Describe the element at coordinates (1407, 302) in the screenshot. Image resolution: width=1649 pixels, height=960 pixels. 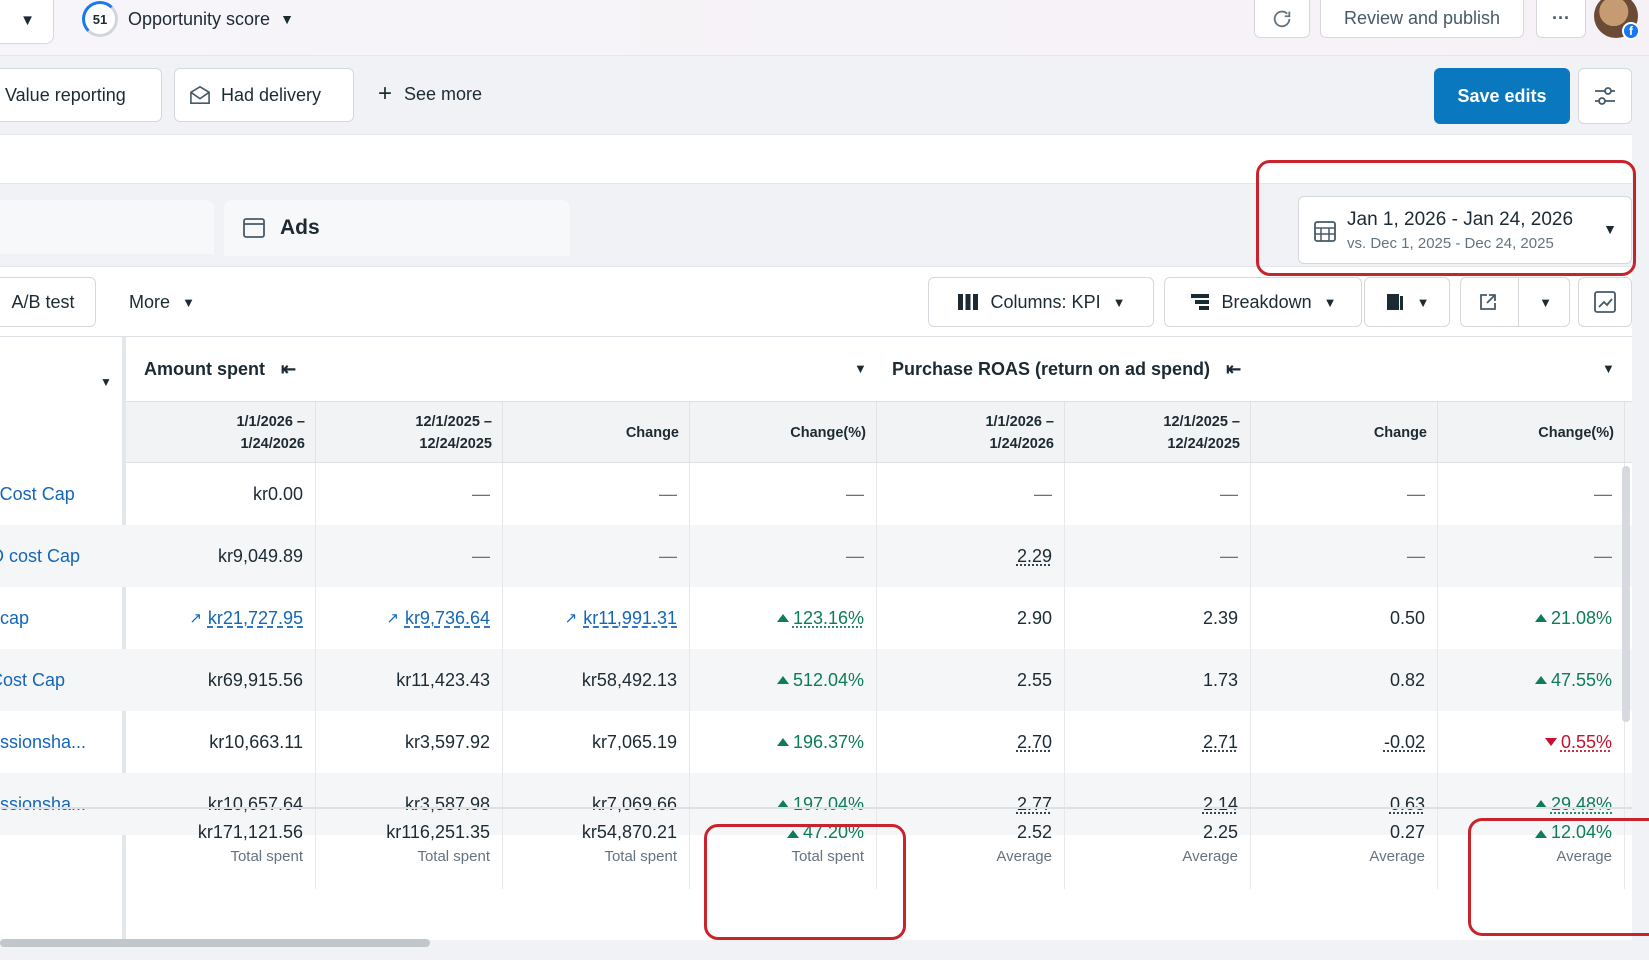
I see `reports-dropdown: ▼` at that location.